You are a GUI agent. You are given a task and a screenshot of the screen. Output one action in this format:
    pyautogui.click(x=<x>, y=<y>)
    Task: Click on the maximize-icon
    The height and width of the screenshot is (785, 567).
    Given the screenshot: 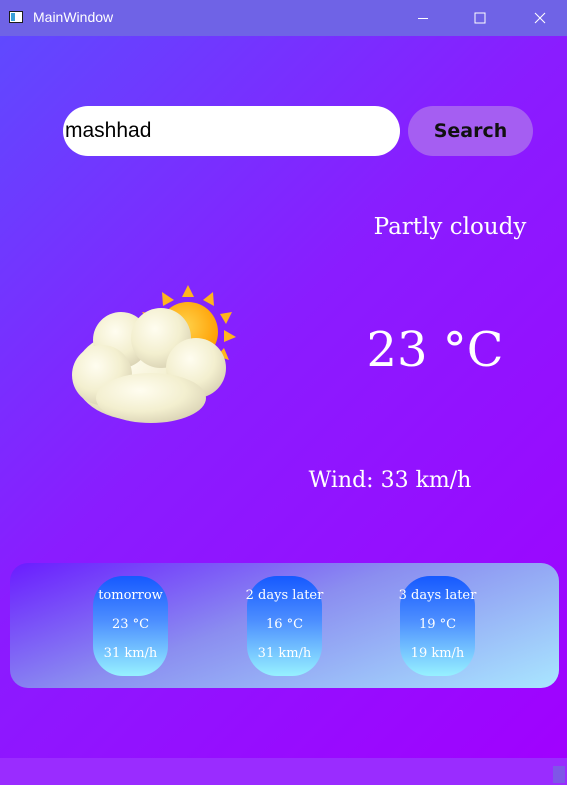 What is the action you would take?
    pyautogui.click(x=480, y=18)
    